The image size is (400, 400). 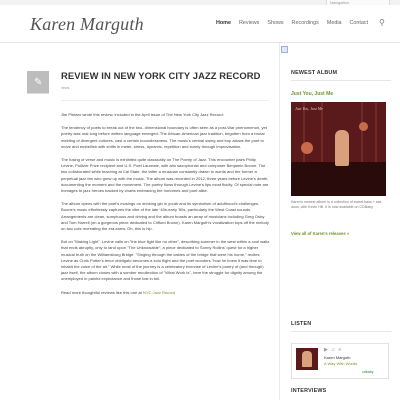 I want to click on album-cover-image: Just You, Just Me, so click(x=338, y=149).